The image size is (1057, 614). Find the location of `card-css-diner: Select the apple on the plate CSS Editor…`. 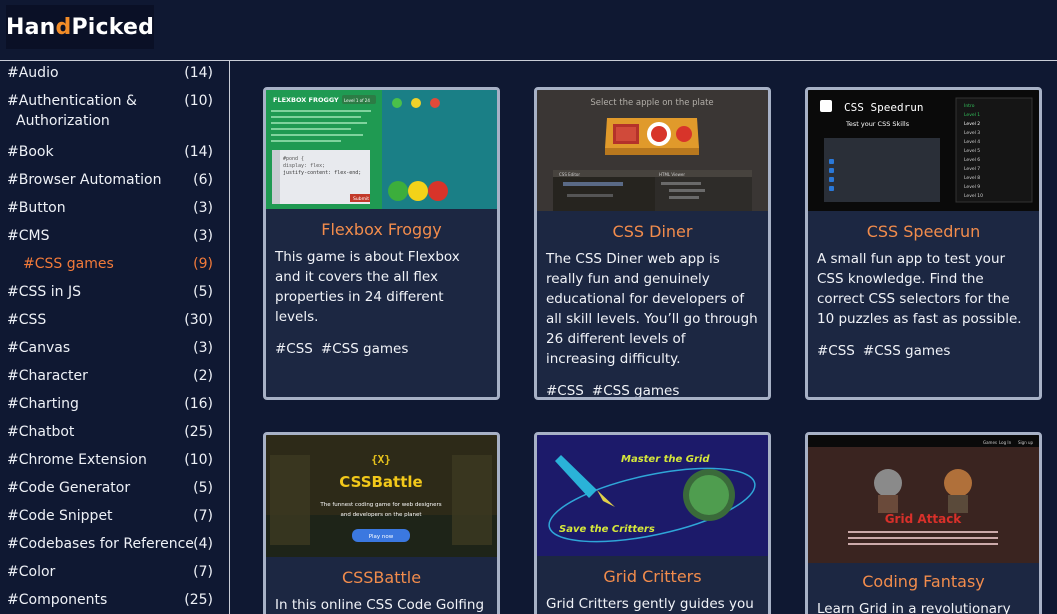

card-css-diner: Select the apple on the plate CSS Editor… is located at coordinates (652, 243).